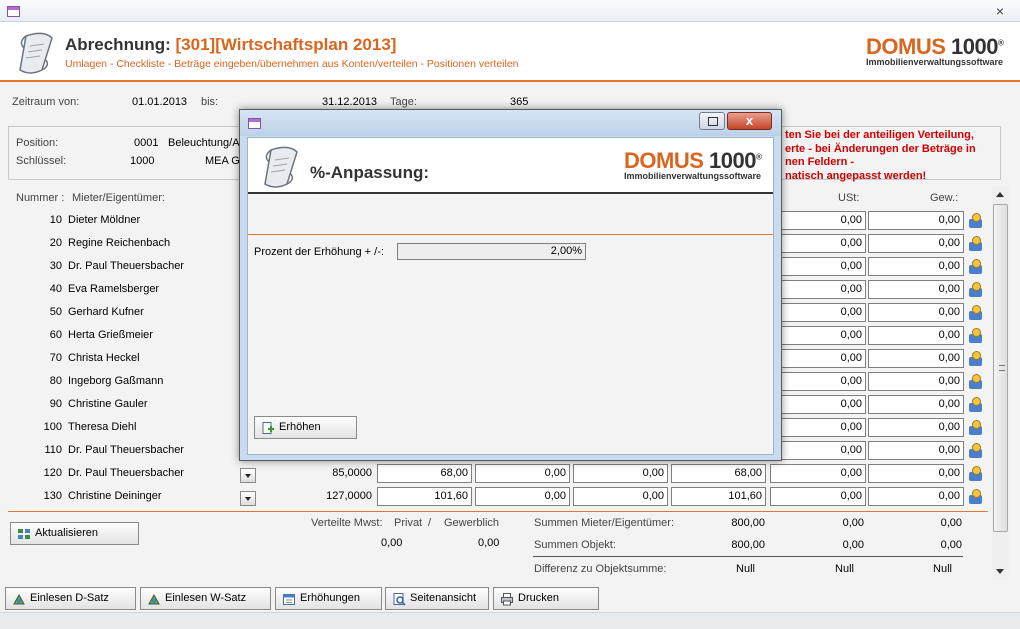 The height and width of the screenshot is (629, 1020). I want to click on page-title-value: [301][Wirtschaftsplan 2013], so click(286, 44).